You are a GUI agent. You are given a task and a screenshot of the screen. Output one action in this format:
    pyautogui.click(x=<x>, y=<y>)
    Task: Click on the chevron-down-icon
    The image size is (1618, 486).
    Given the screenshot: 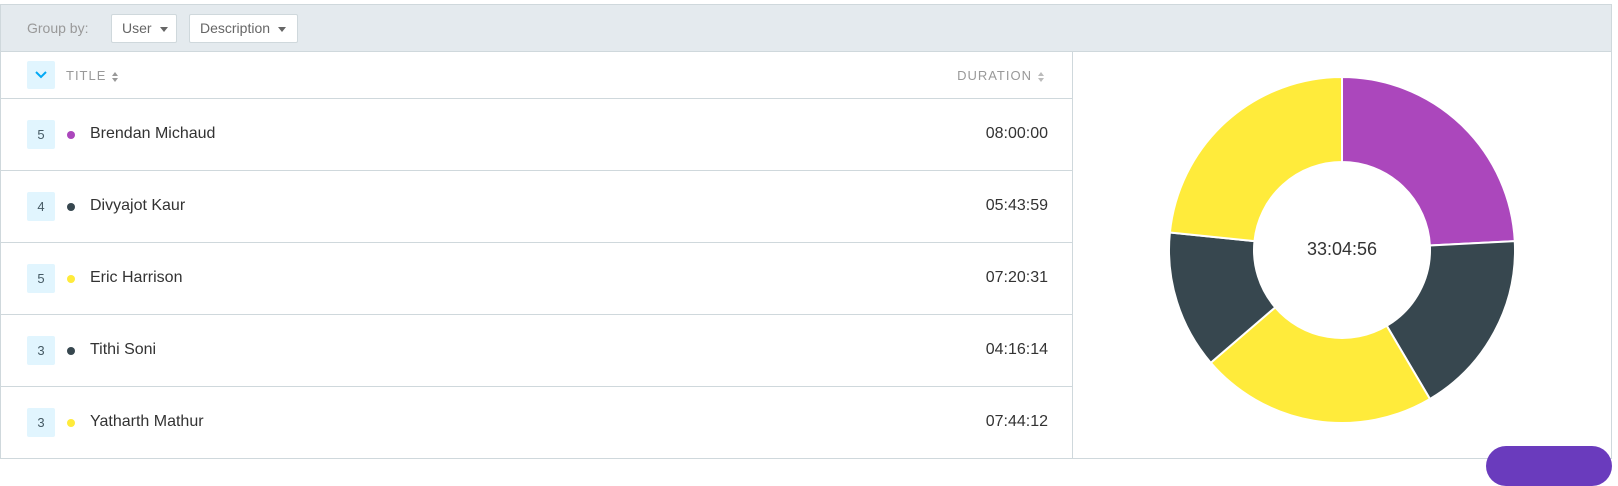 What is the action you would take?
    pyautogui.click(x=41, y=75)
    